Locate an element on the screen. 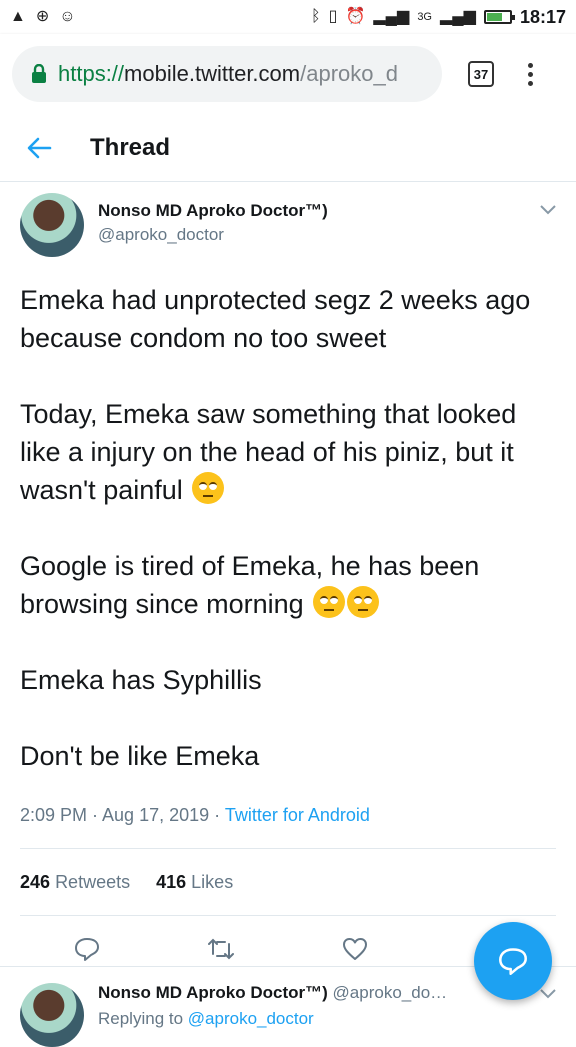  url-text: https://mobile.twitter.com/aproko_d is located at coordinates (228, 73).